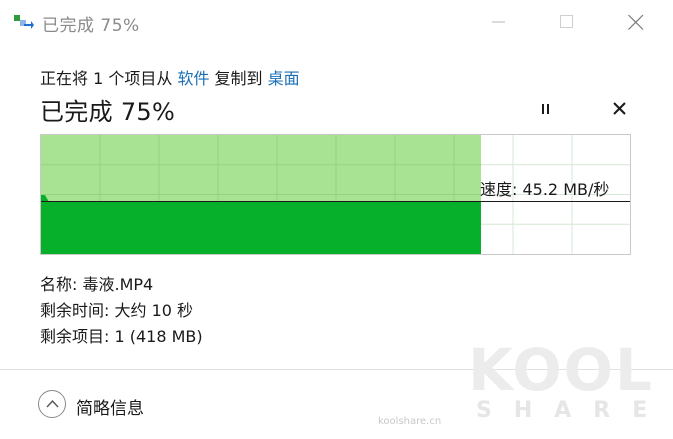 The image size is (673, 439). I want to click on close-window-button, so click(635, 22).